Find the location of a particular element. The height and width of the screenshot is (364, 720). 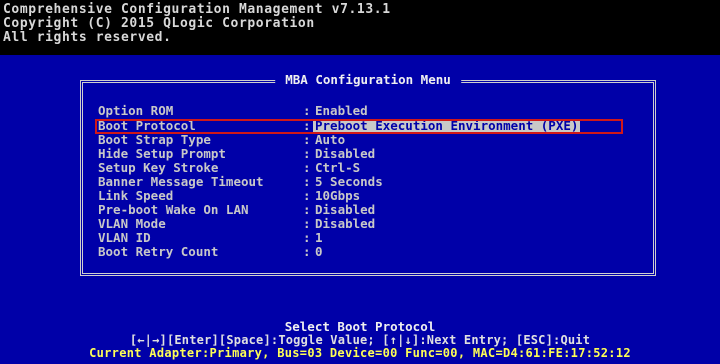

menu-item-label: VLAN Mode is located at coordinates (132, 223).